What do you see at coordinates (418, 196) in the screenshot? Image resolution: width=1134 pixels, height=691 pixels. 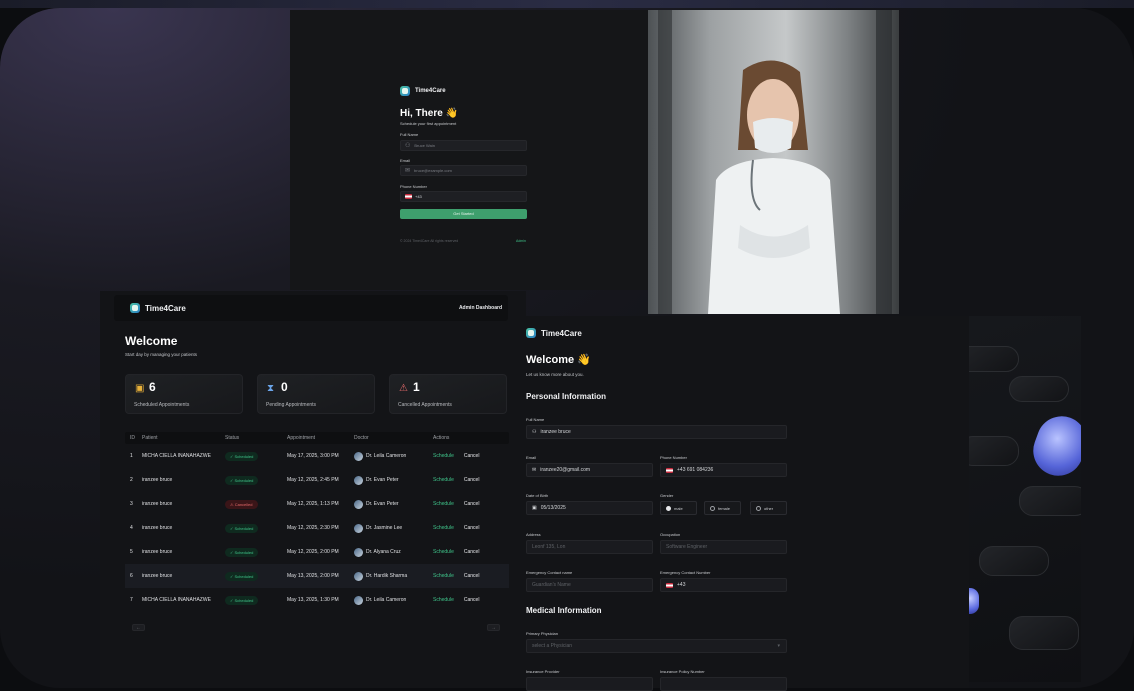 I see `phone-value: +43` at bounding box center [418, 196].